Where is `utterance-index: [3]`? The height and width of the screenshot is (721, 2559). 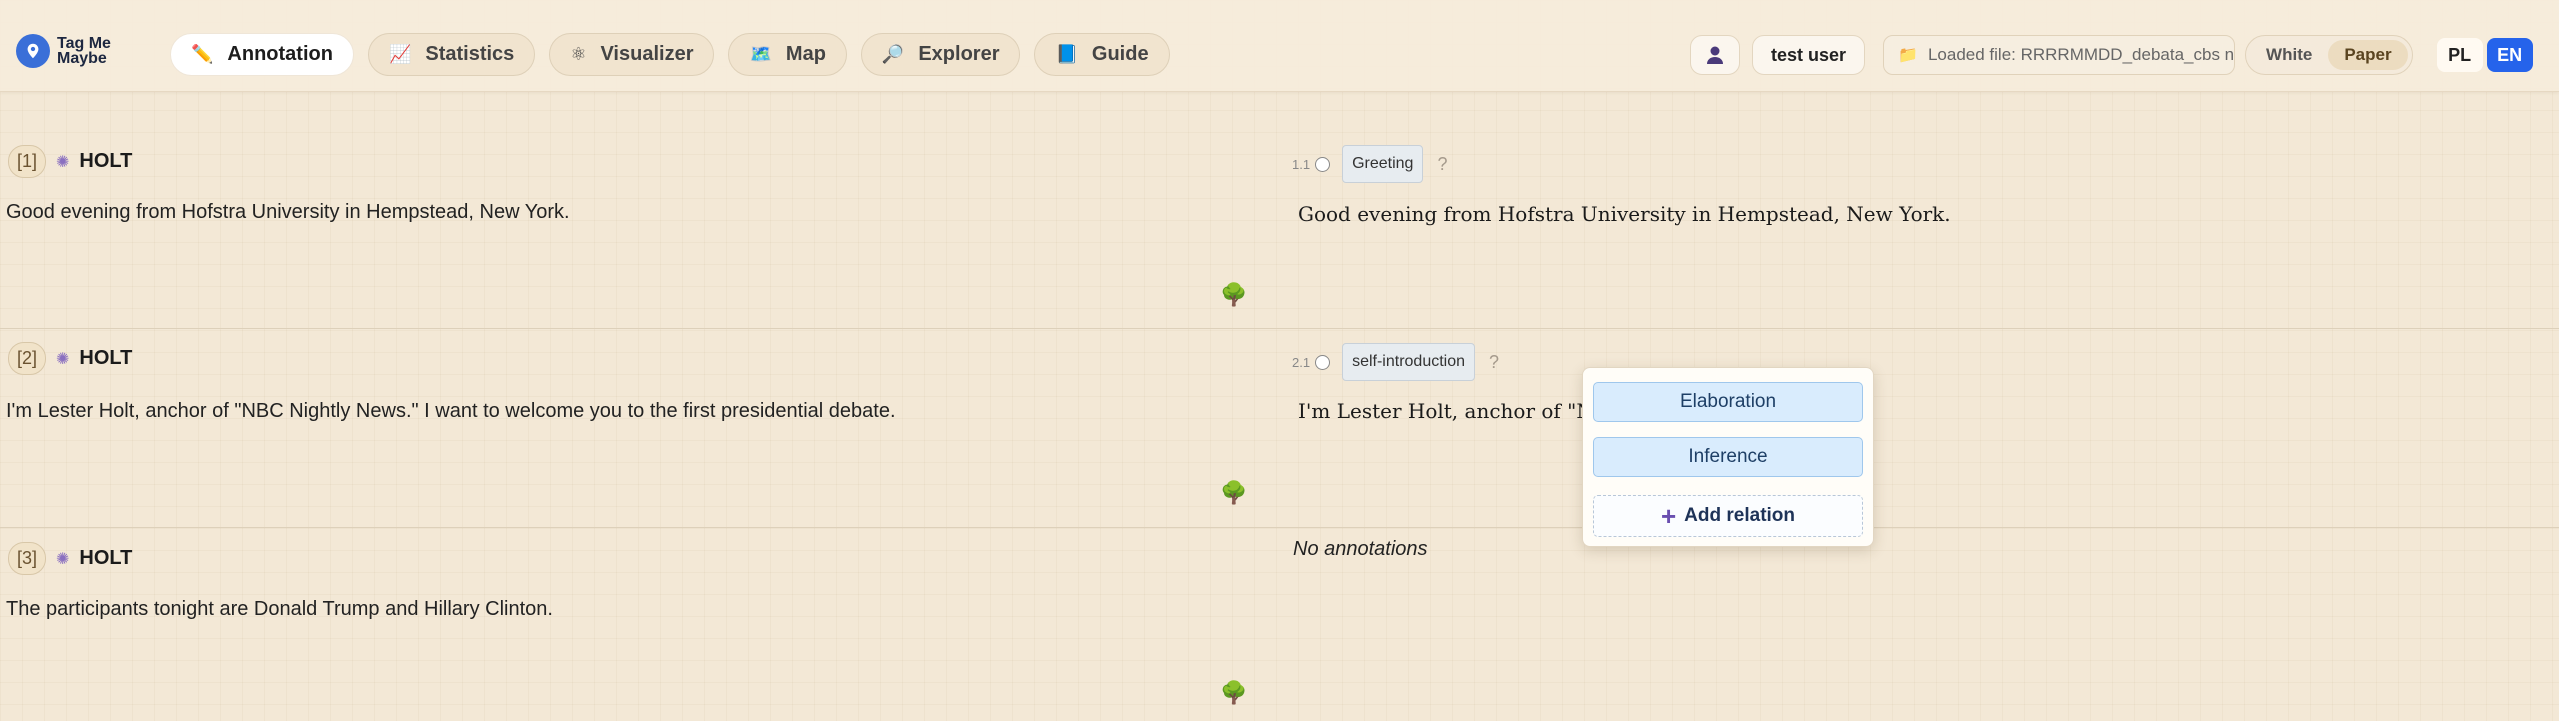 utterance-index: [3] is located at coordinates (27, 558).